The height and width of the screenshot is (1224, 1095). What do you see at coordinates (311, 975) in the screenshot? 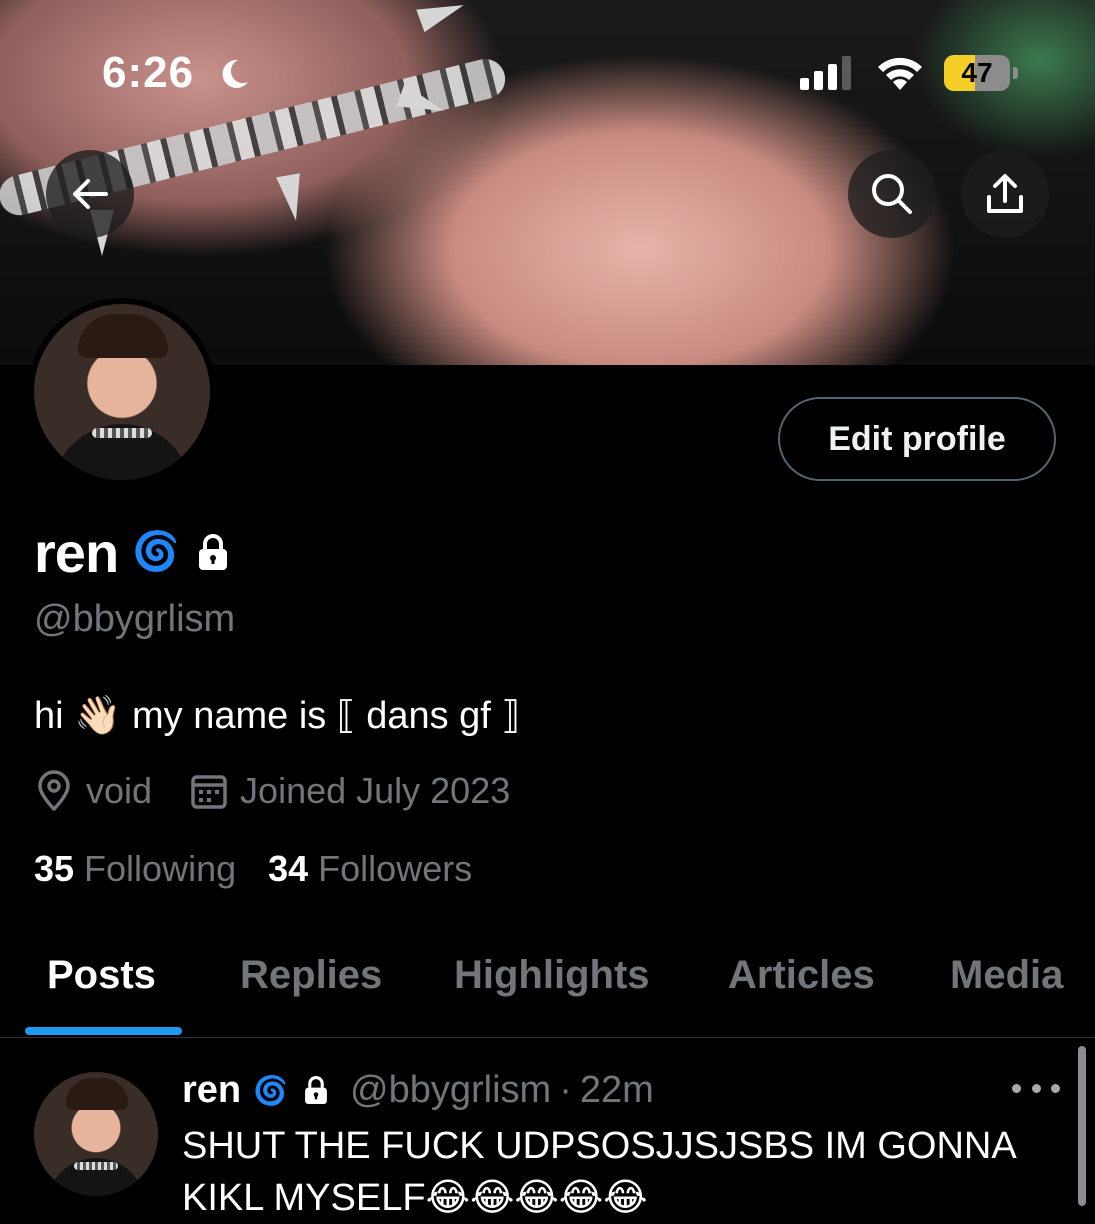
I see `tab-replies: Replies` at bounding box center [311, 975].